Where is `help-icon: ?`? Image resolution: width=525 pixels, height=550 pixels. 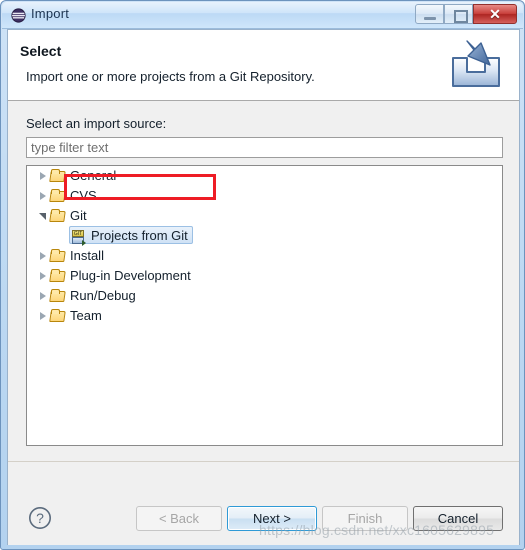
help-icon: ? is located at coordinates (40, 518).